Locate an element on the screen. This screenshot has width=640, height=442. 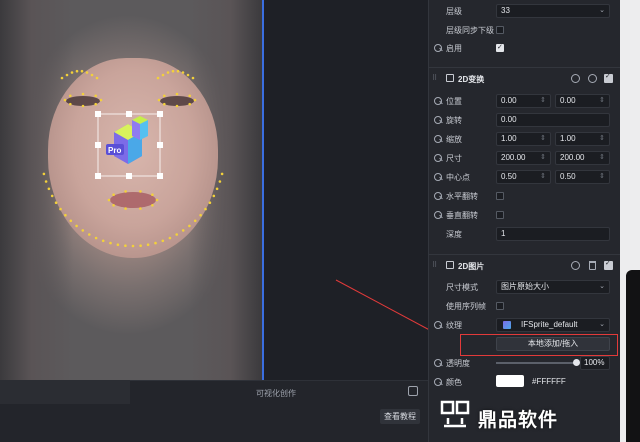
pivot-y-input: 0.50 ⇕ is located at coordinates (582, 177).